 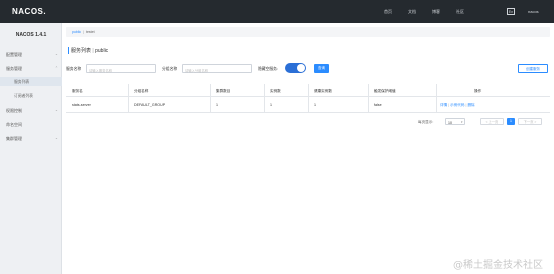 What do you see at coordinates (461, 122) in the screenshot?
I see `chevron-down-icon: ▾` at bounding box center [461, 122].